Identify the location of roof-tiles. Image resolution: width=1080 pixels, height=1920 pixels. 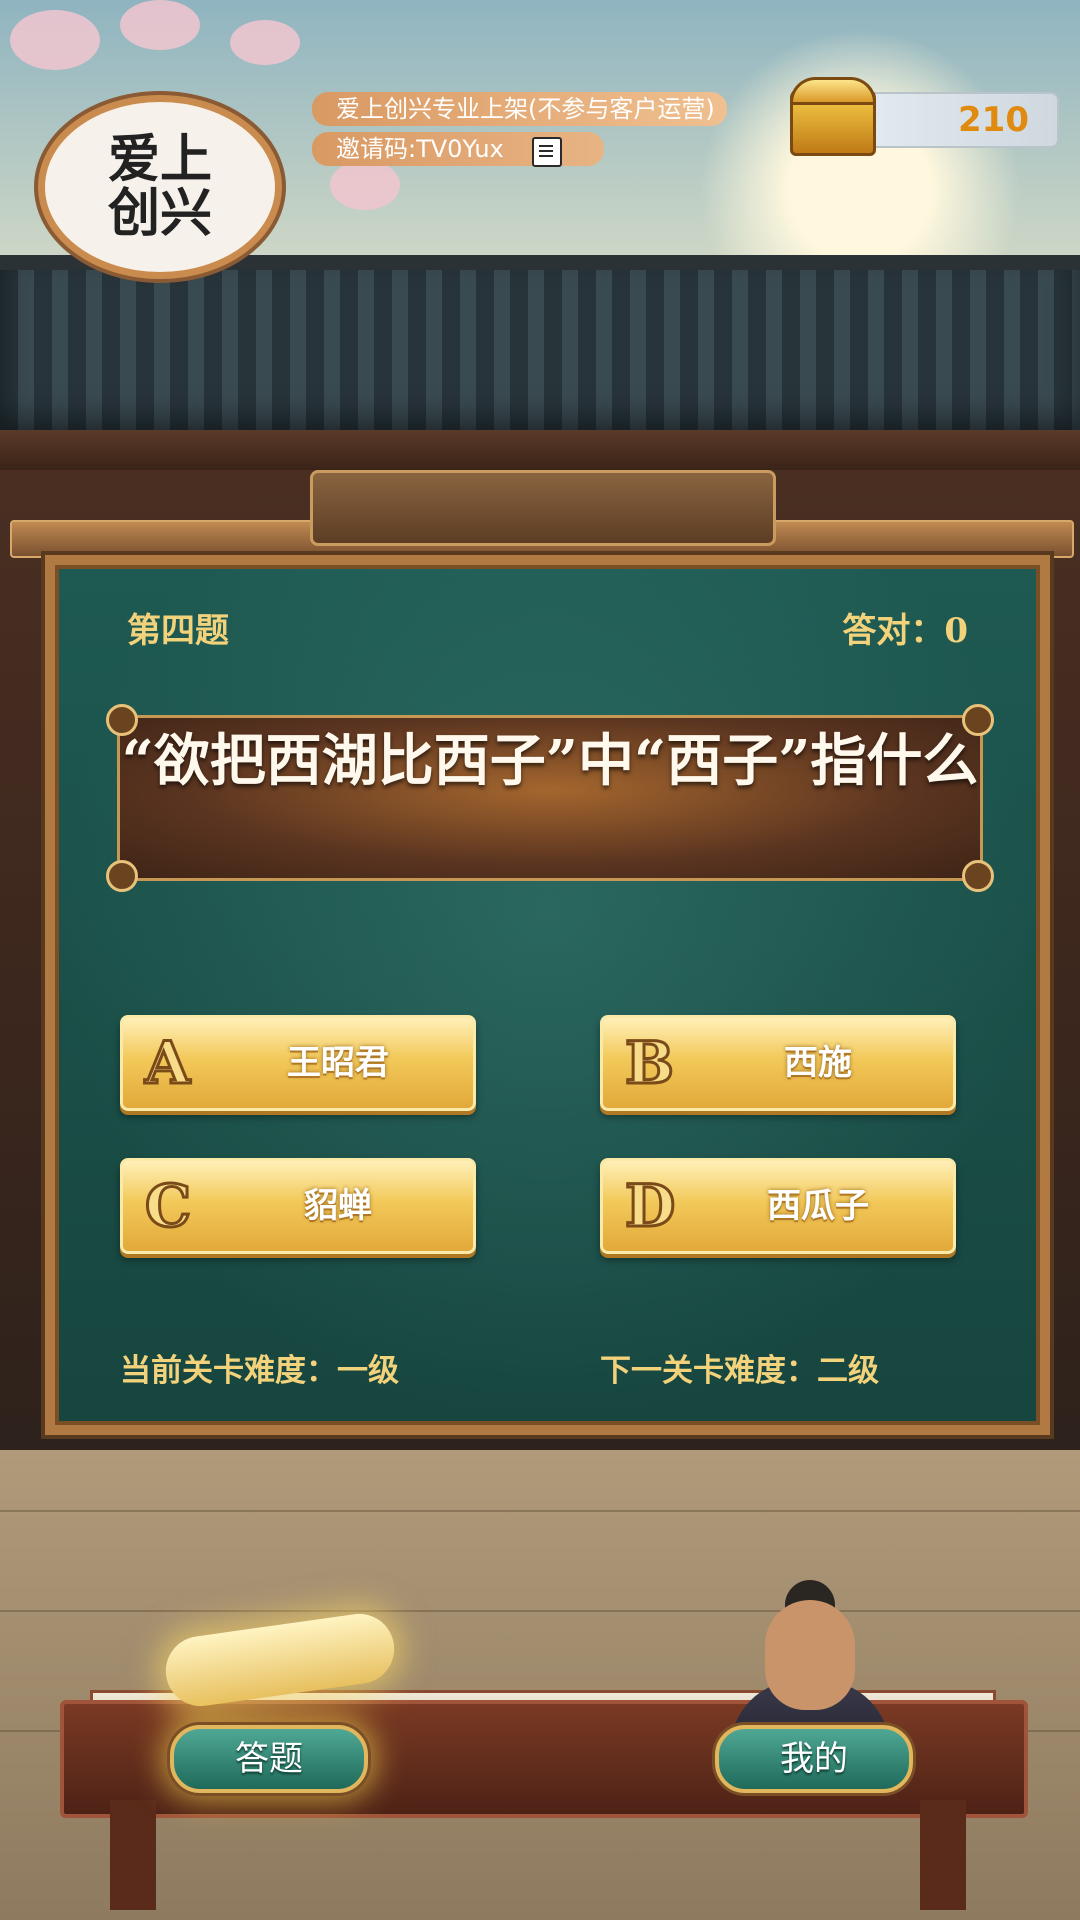
(540, 355).